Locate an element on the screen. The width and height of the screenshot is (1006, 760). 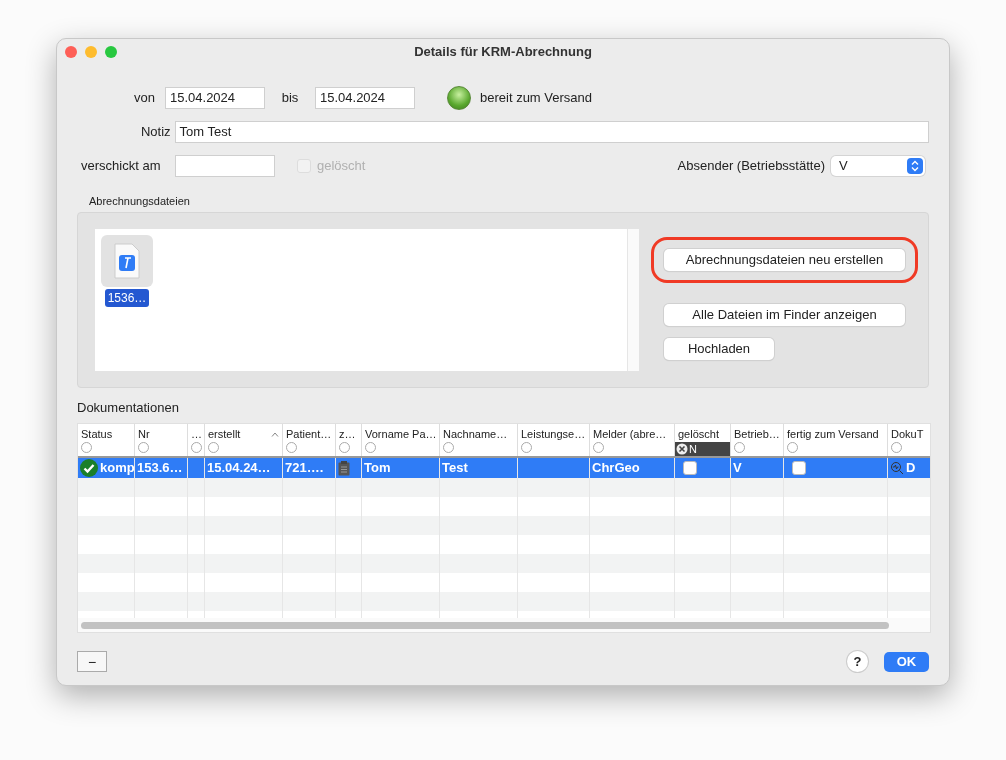
help-button: ? is located at coordinates (857, 661).